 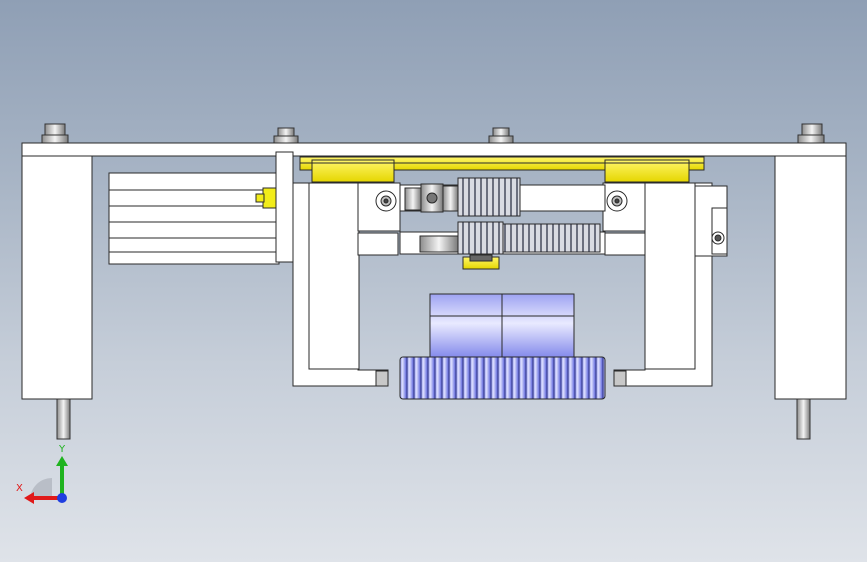 What do you see at coordinates (62, 449) in the screenshot?
I see `y-axis-label: Y` at bounding box center [62, 449].